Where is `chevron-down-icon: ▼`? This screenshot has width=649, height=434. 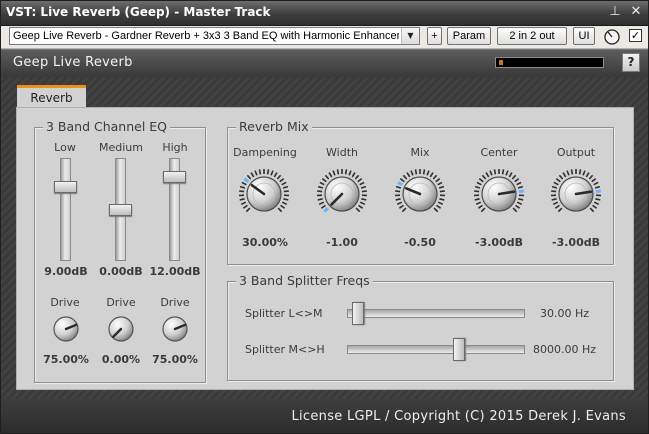
chevron-down-icon: ▼ is located at coordinates (410, 36).